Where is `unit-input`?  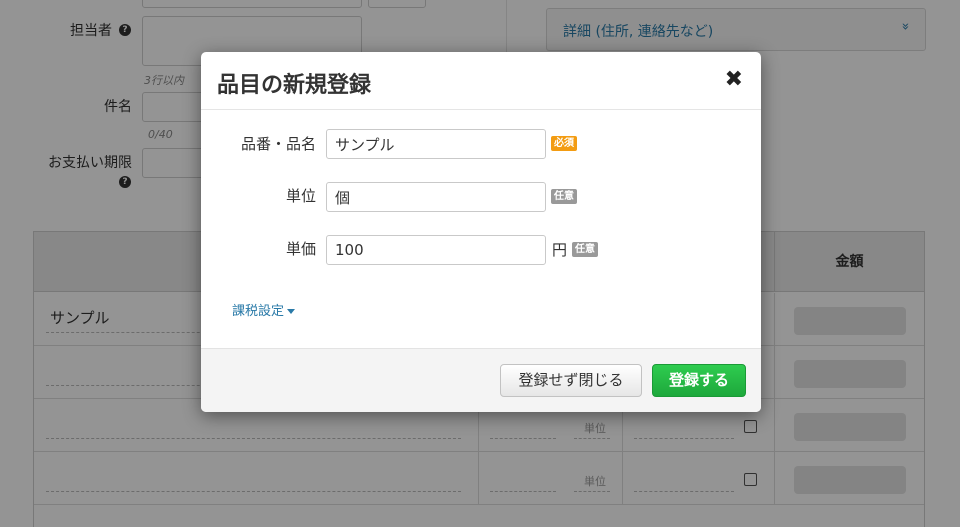 unit-input is located at coordinates (436, 197).